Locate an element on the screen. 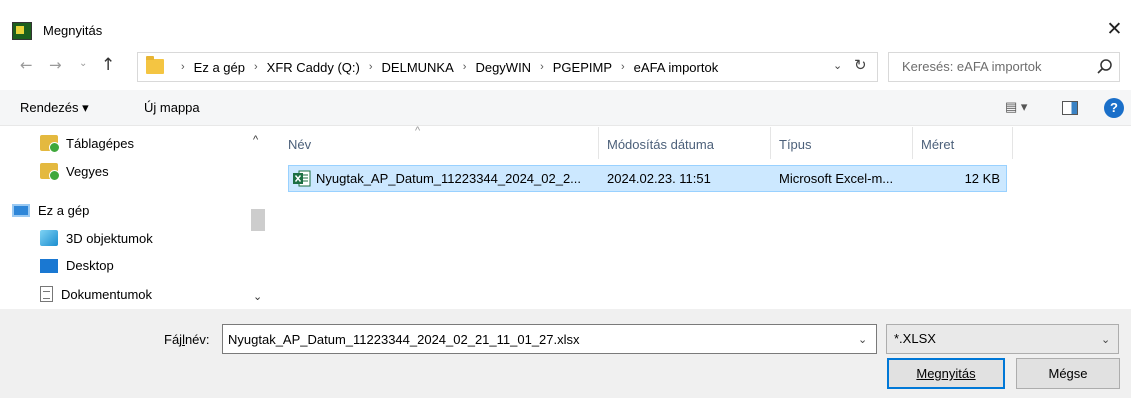 The width and height of the screenshot is (1131, 398). nav-item-label: Táblagépes is located at coordinates (100, 143).